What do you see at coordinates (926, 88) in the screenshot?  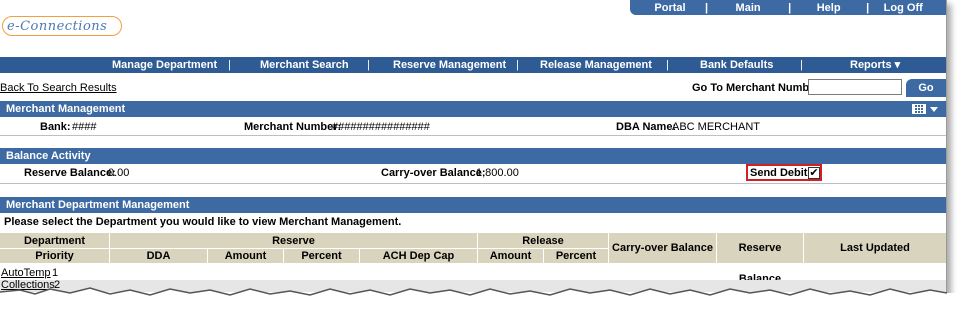 I see `go-button: Go` at bounding box center [926, 88].